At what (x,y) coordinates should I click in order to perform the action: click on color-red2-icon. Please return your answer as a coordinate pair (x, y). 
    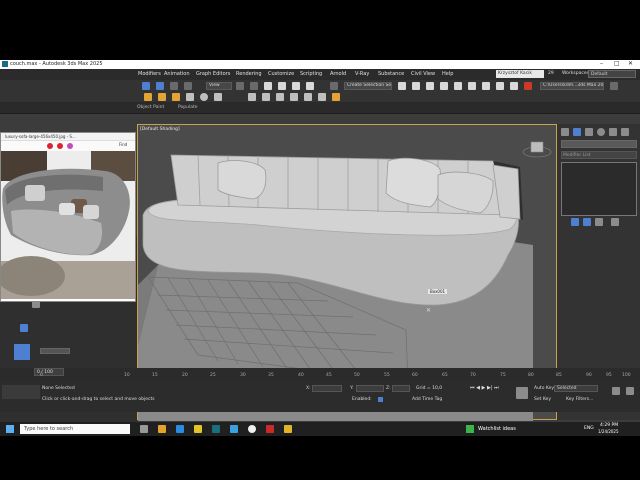
    Looking at the image, I should click on (60, 146).